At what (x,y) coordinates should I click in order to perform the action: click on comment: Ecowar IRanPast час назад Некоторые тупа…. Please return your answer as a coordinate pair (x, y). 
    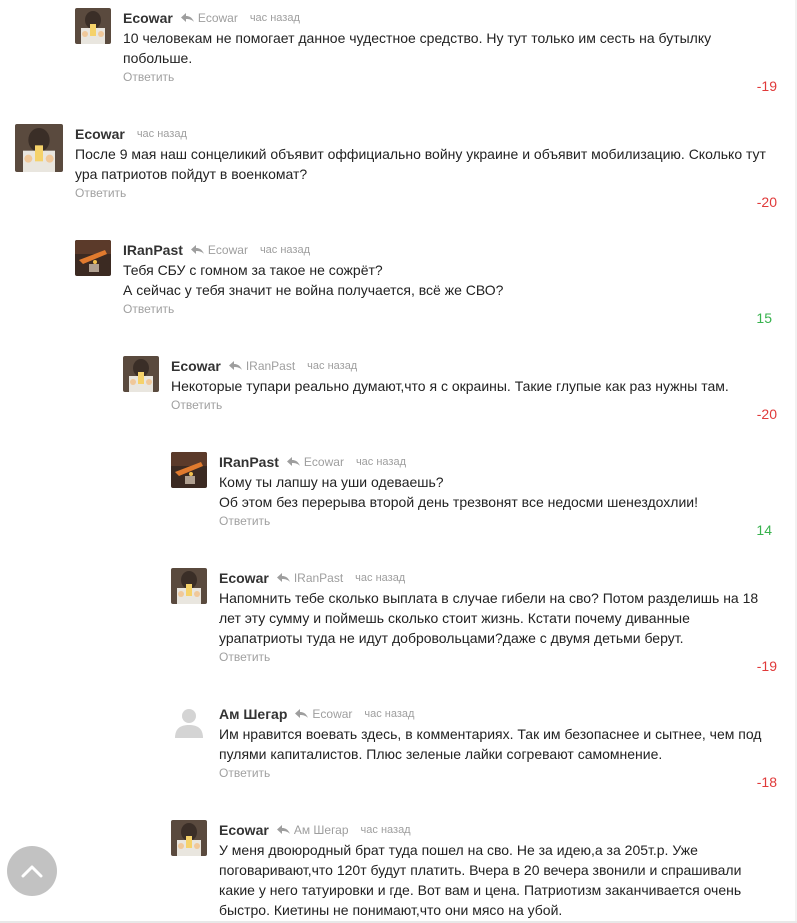
    Looking at the image, I should click on (450, 391).